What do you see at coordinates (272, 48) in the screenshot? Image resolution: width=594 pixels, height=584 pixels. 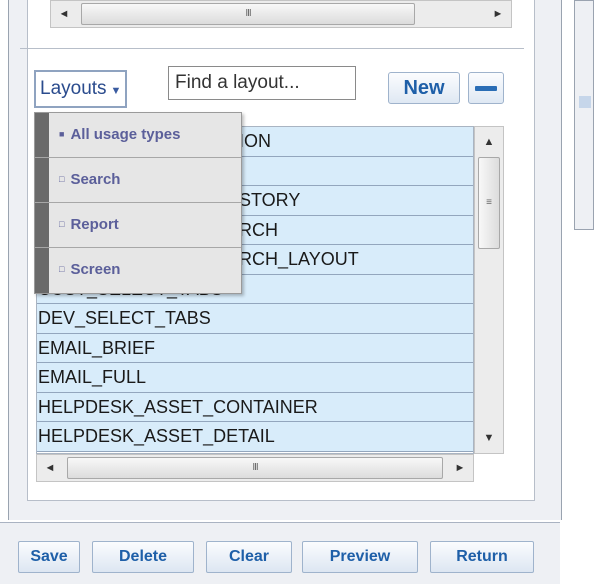 I see `section-divider` at bounding box center [272, 48].